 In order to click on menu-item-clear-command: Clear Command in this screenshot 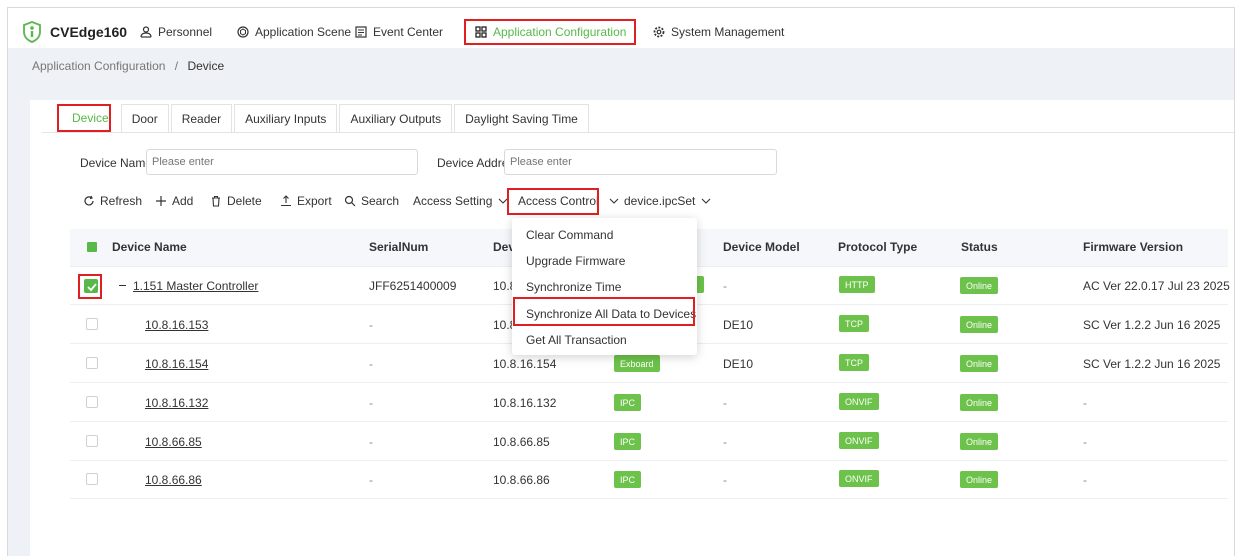, I will do `click(569, 235)`.